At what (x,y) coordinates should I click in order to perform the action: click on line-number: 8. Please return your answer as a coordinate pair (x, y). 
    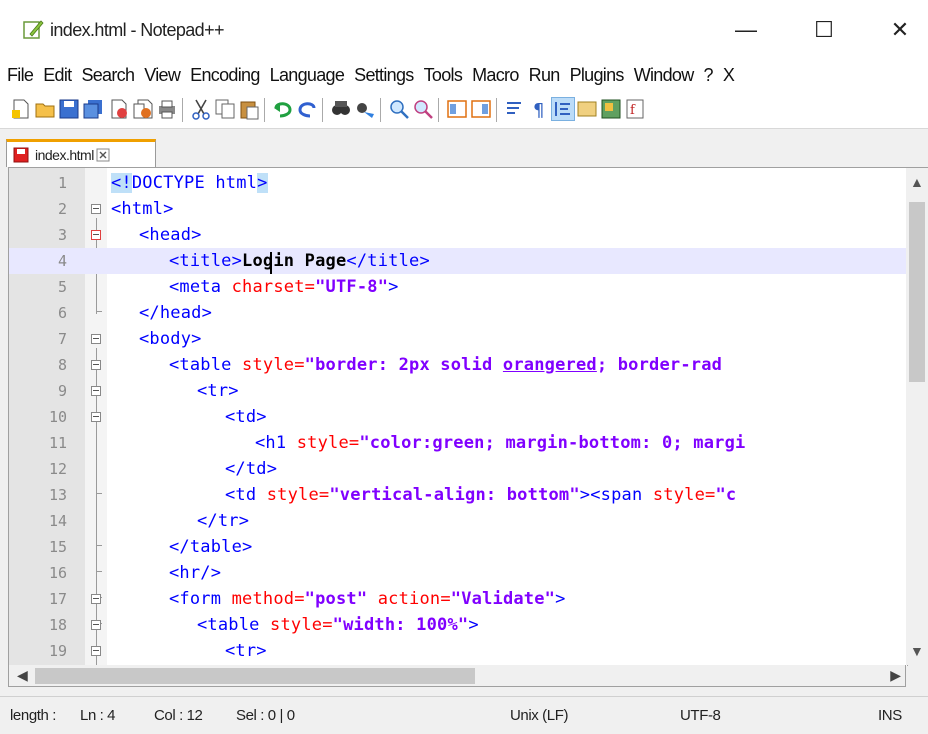
    Looking at the image, I should click on (62, 365).